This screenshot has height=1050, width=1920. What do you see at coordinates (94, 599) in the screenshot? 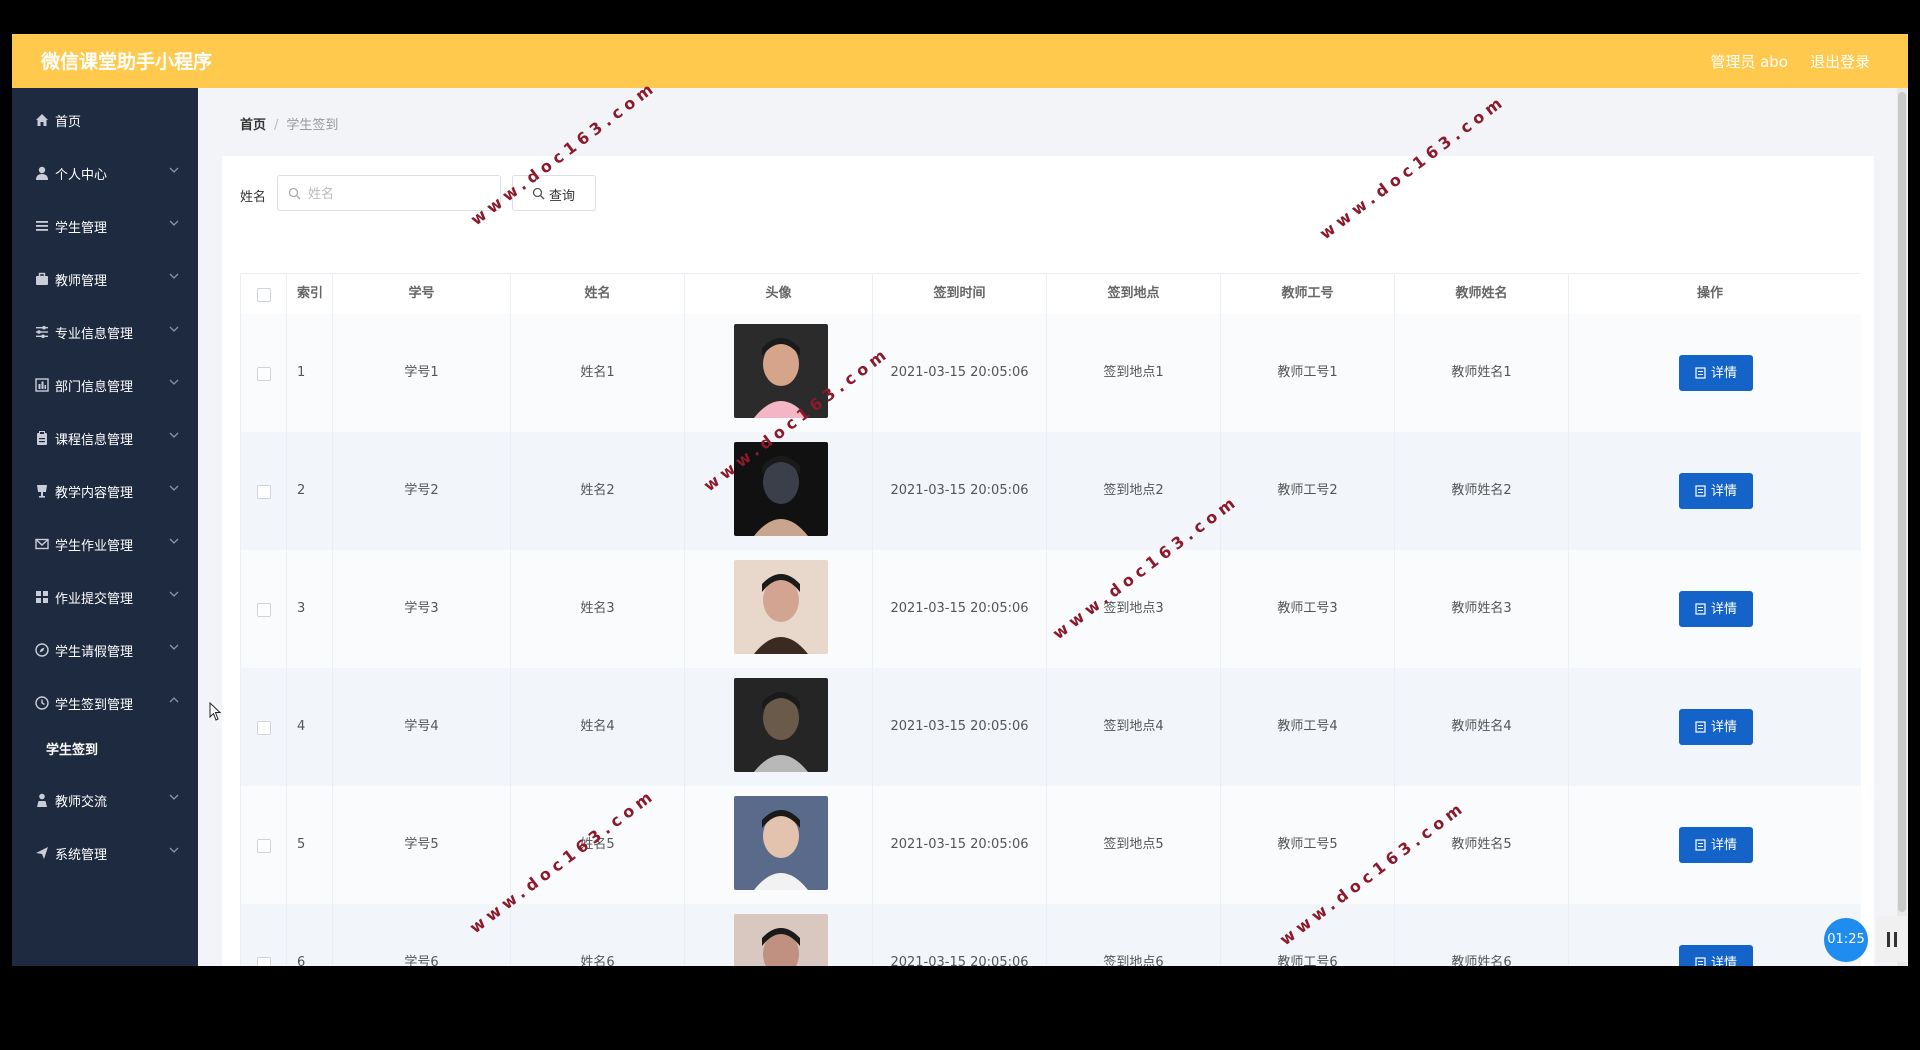
I see `sidebar-item-label: 作业提交管理` at bounding box center [94, 599].